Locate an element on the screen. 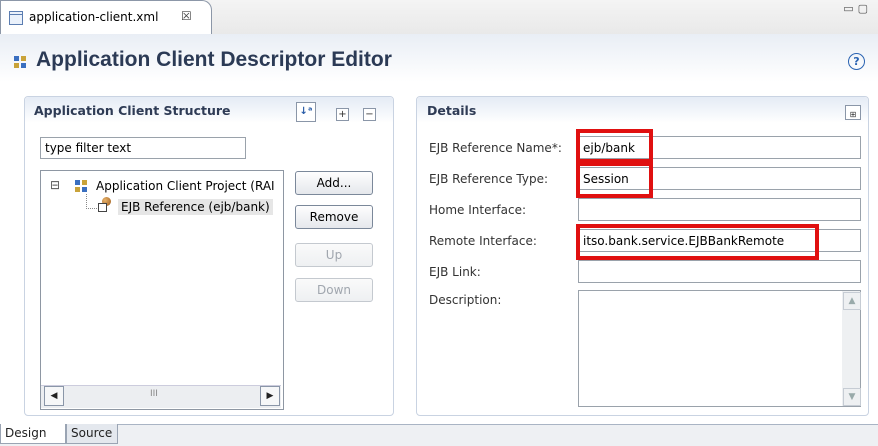 The image size is (878, 446). tree-horizontal-scrollbar is located at coordinates (161, 396).